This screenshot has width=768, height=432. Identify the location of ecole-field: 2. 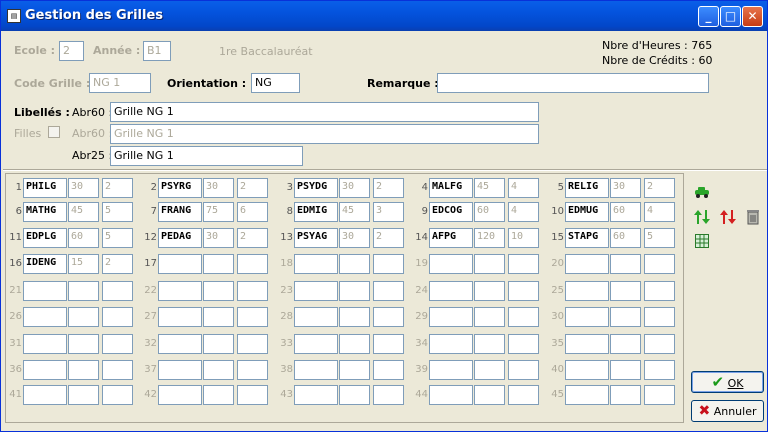
(71, 51).